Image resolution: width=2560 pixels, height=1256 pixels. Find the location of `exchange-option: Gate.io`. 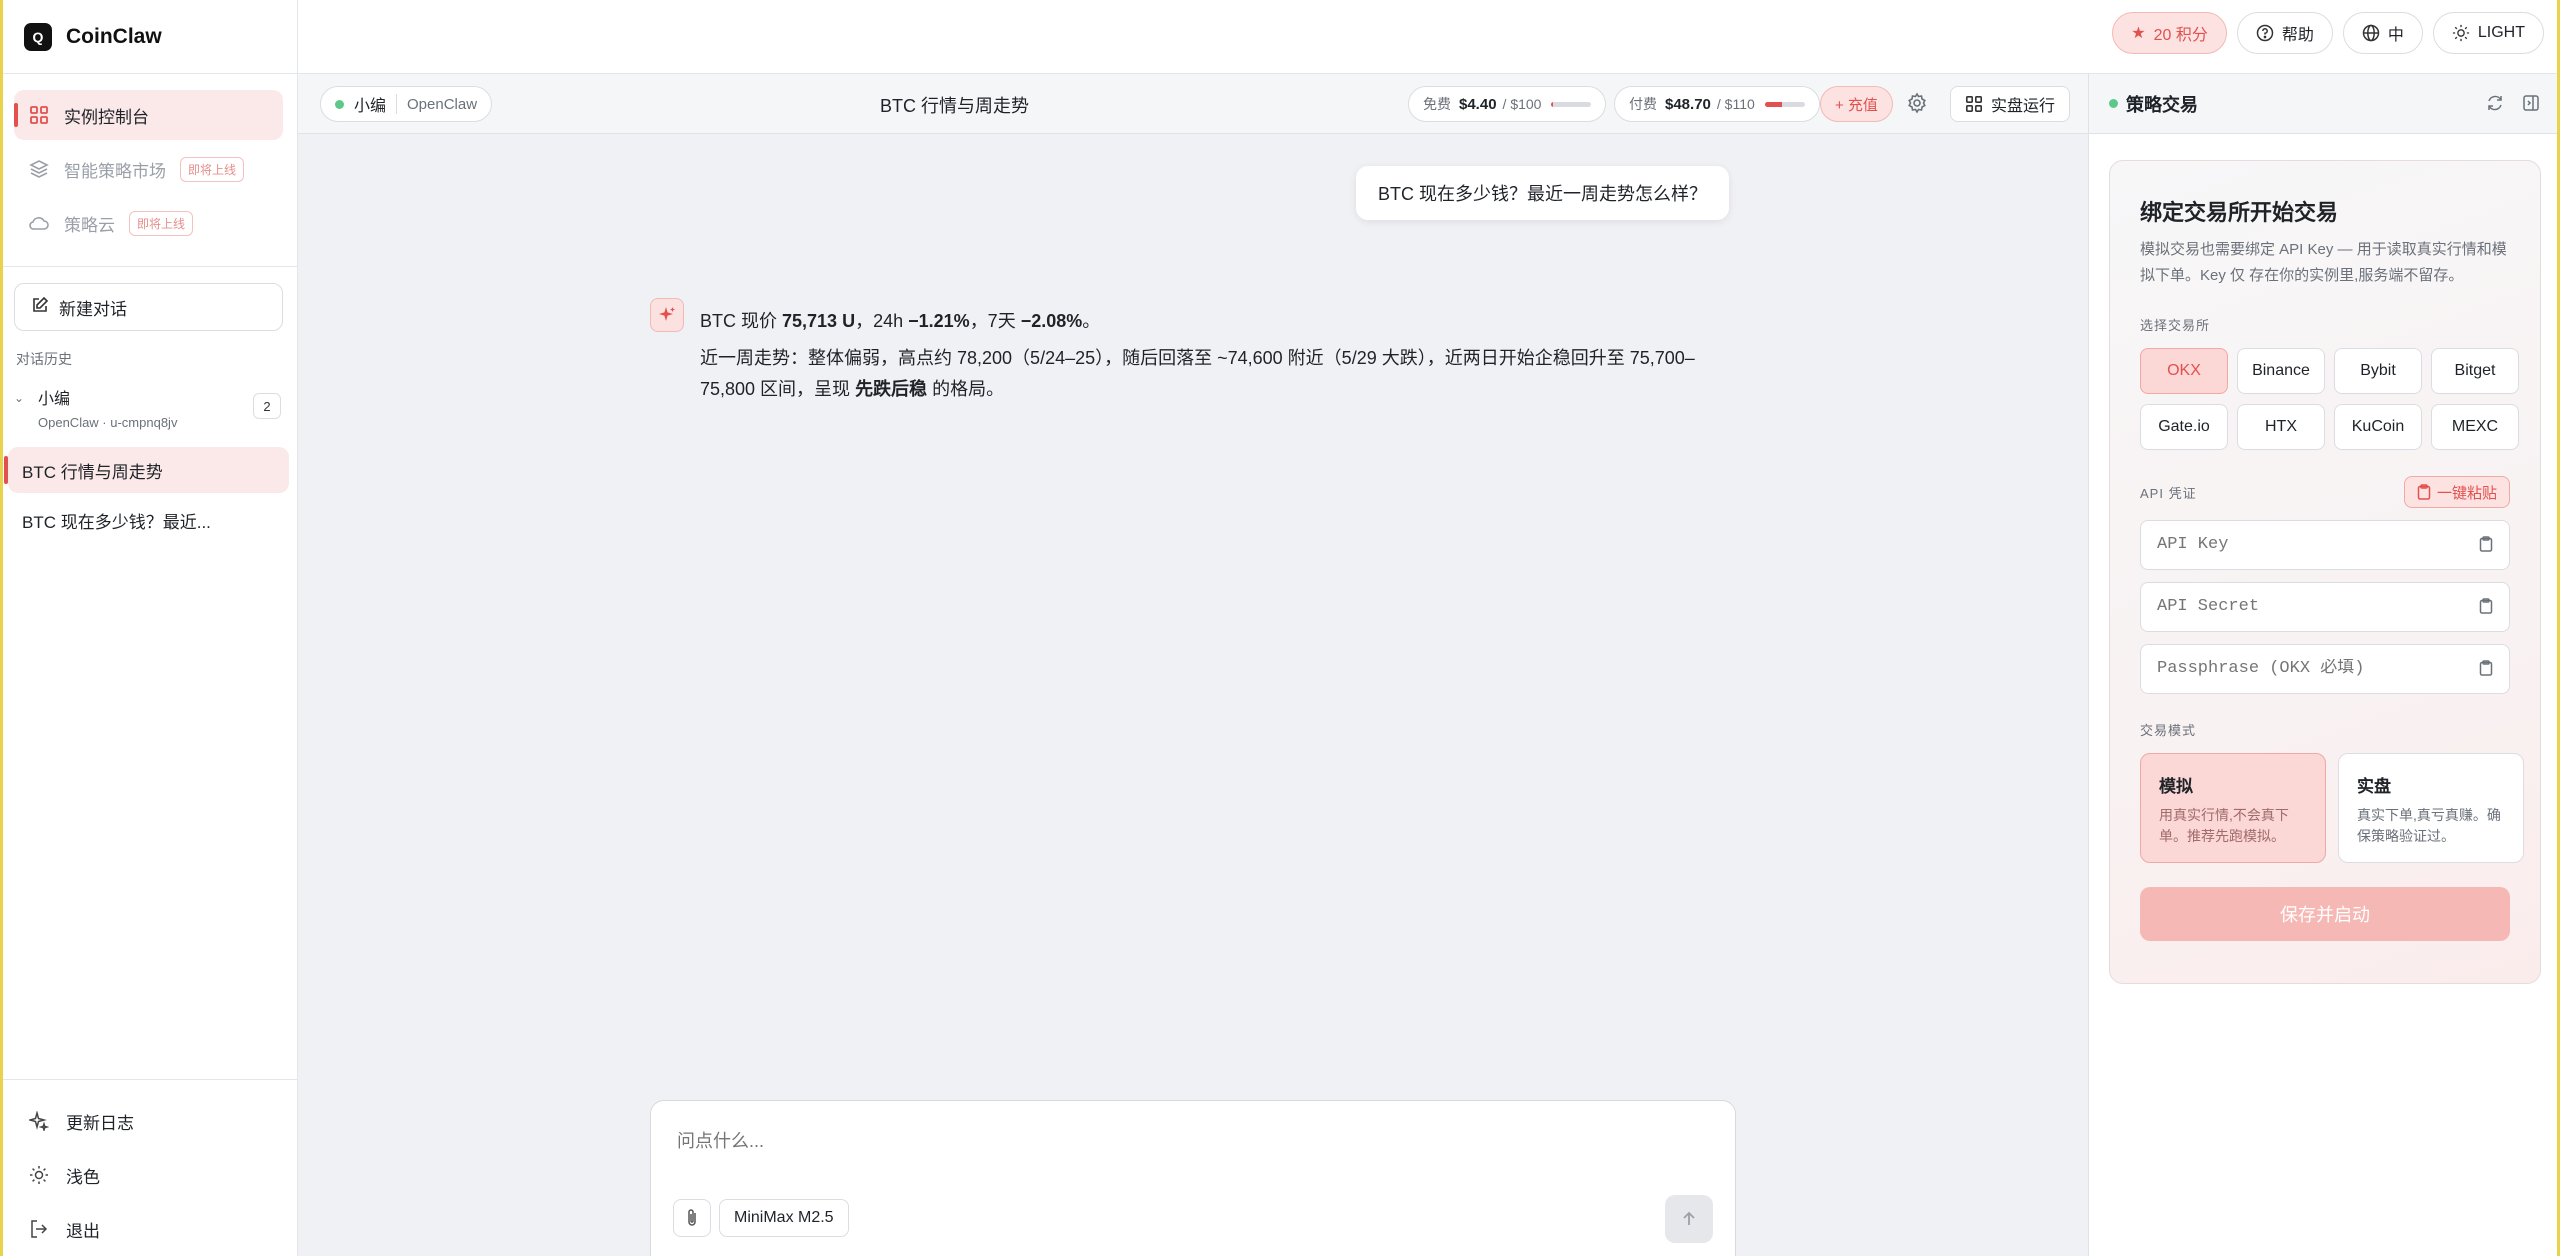

exchange-option: Gate.io is located at coordinates (2184, 427).